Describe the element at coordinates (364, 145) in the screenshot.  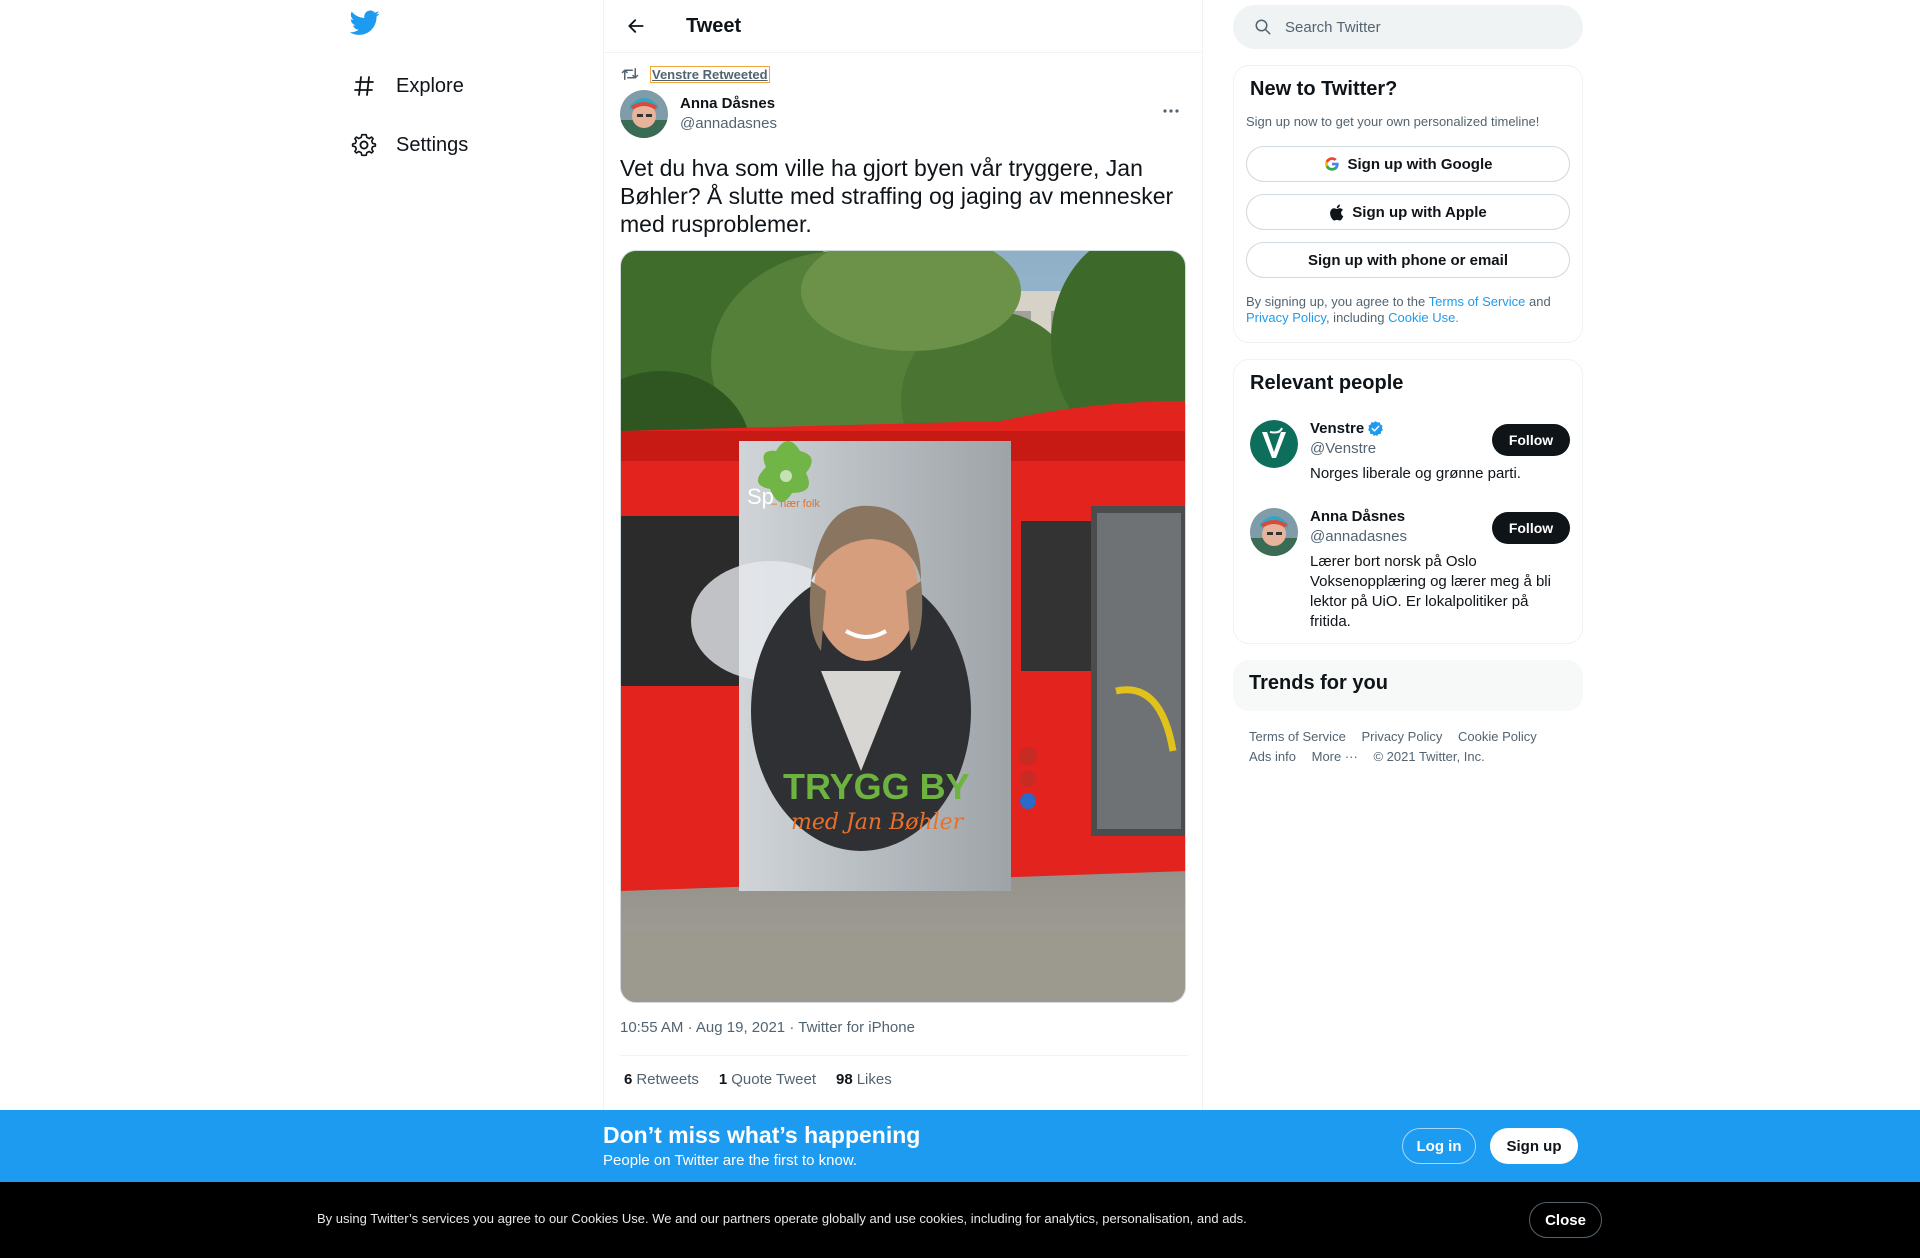
I see `gear-icon` at that location.